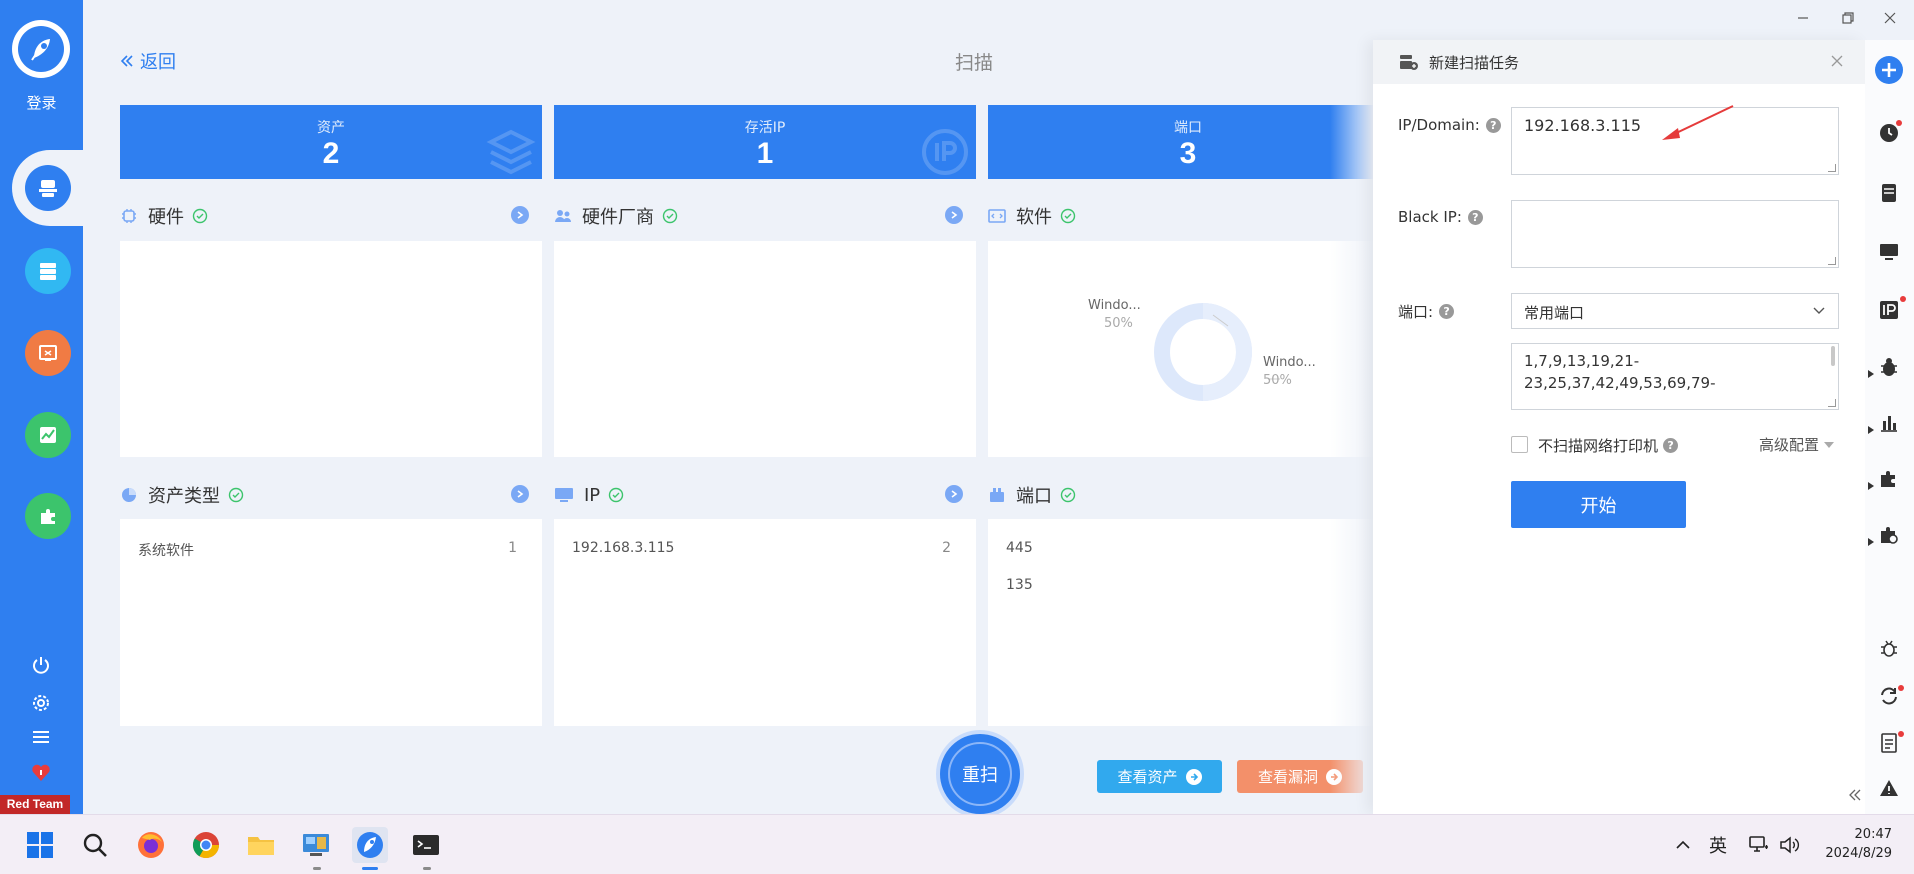 The height and width of the screenshot is (874, 1914). I want to click on start-button: 开始, so click(1598, 504).